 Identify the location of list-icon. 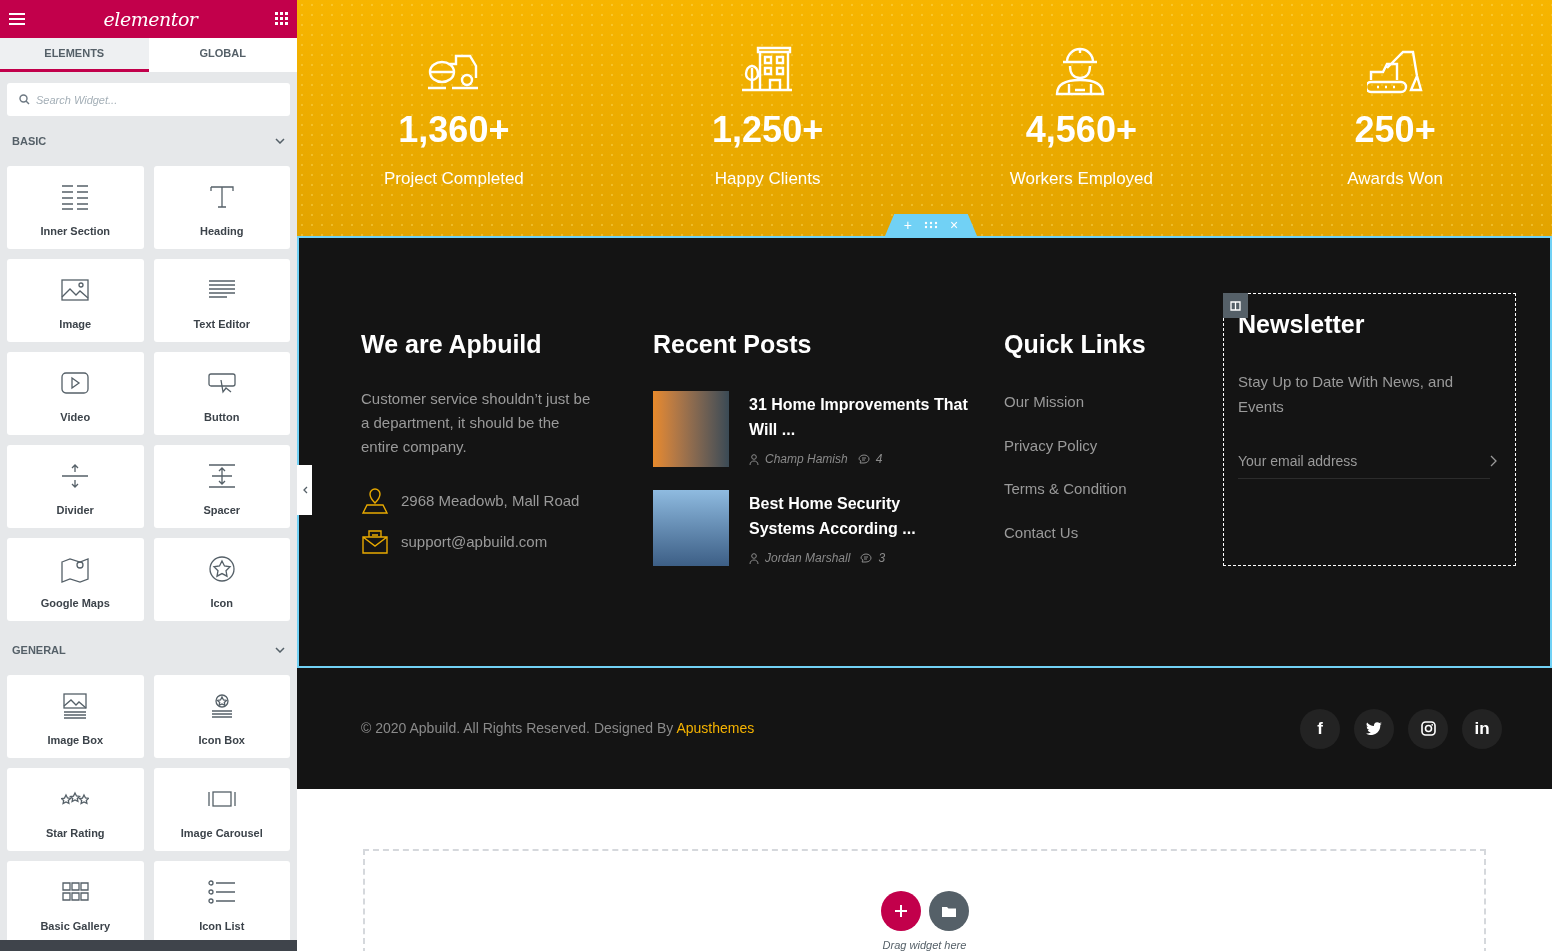
(221, 892).